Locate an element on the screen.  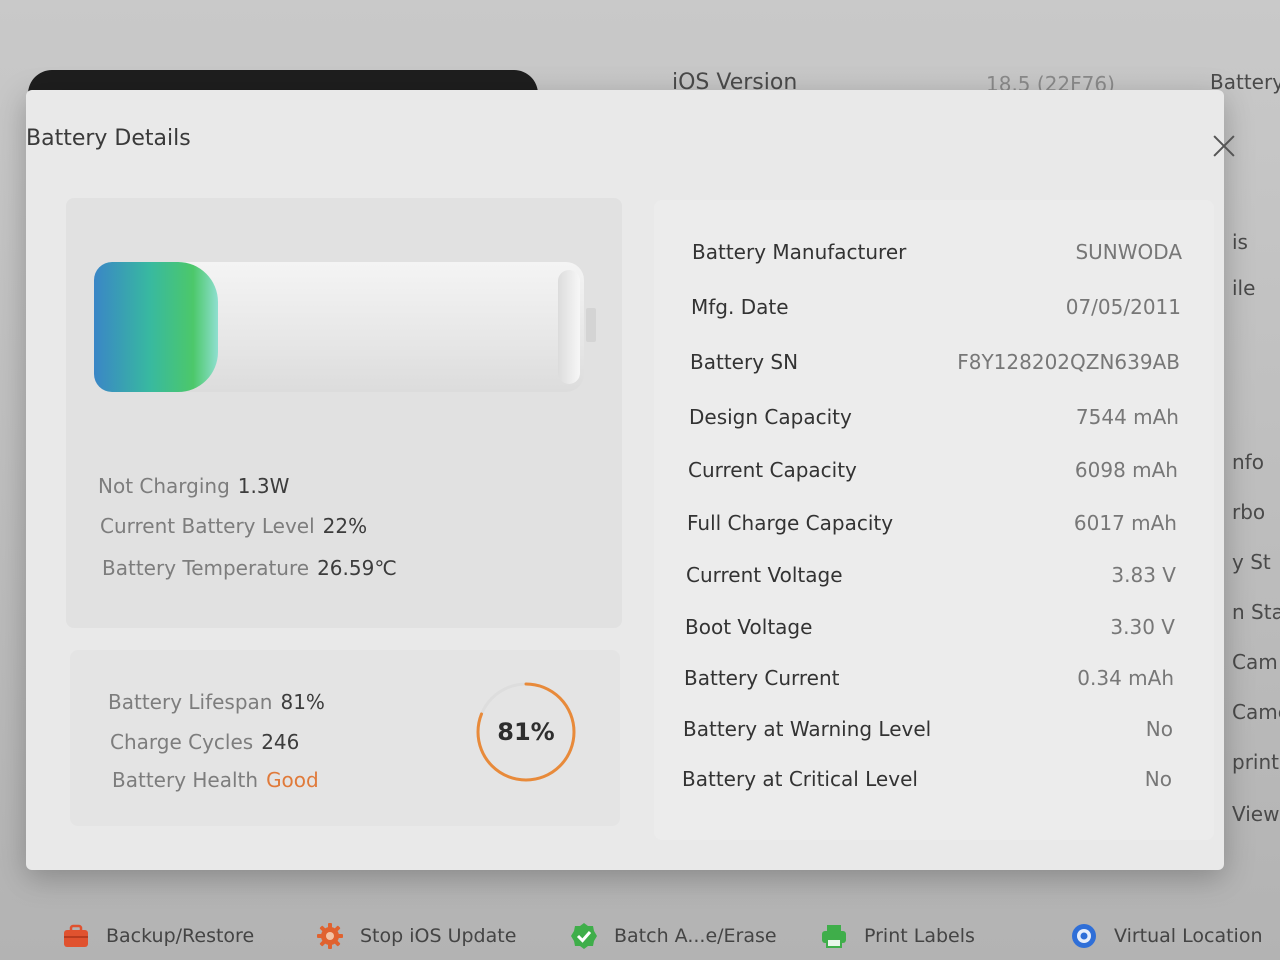
battery-terminal is located at coordinates (591, 325).